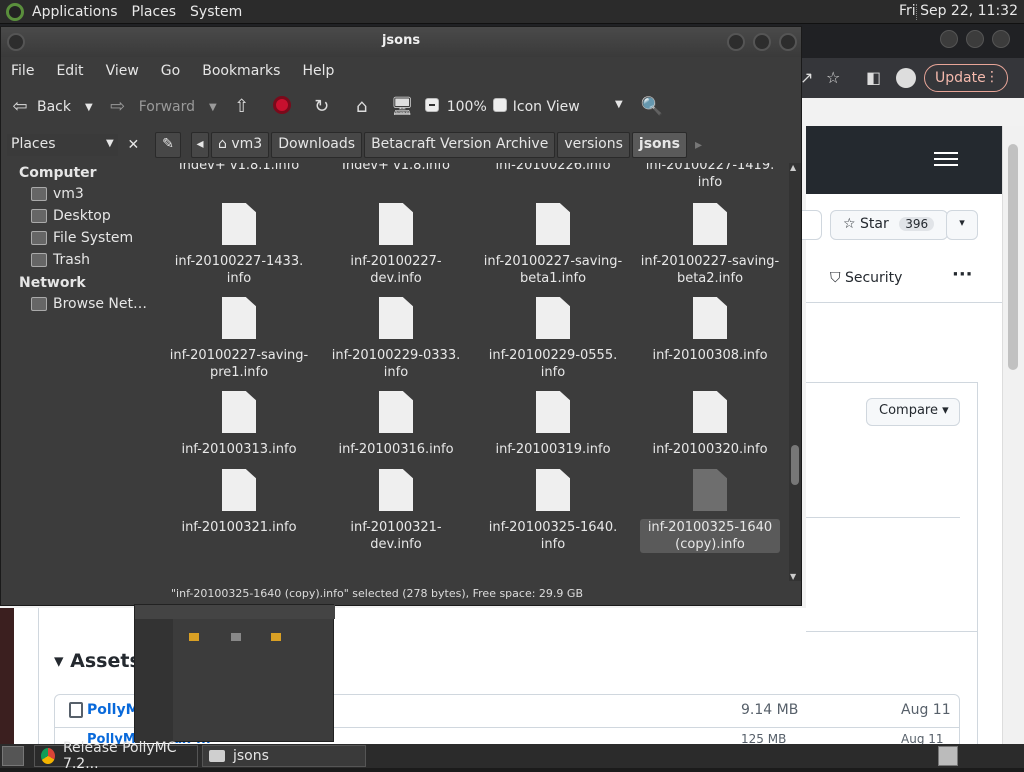 This screenshot has width=1024, height=772. What do you see at coordinates (913, 412) in the screenshot?
I see `compare-button: Compare ▾` at bounding box center [913, 412].